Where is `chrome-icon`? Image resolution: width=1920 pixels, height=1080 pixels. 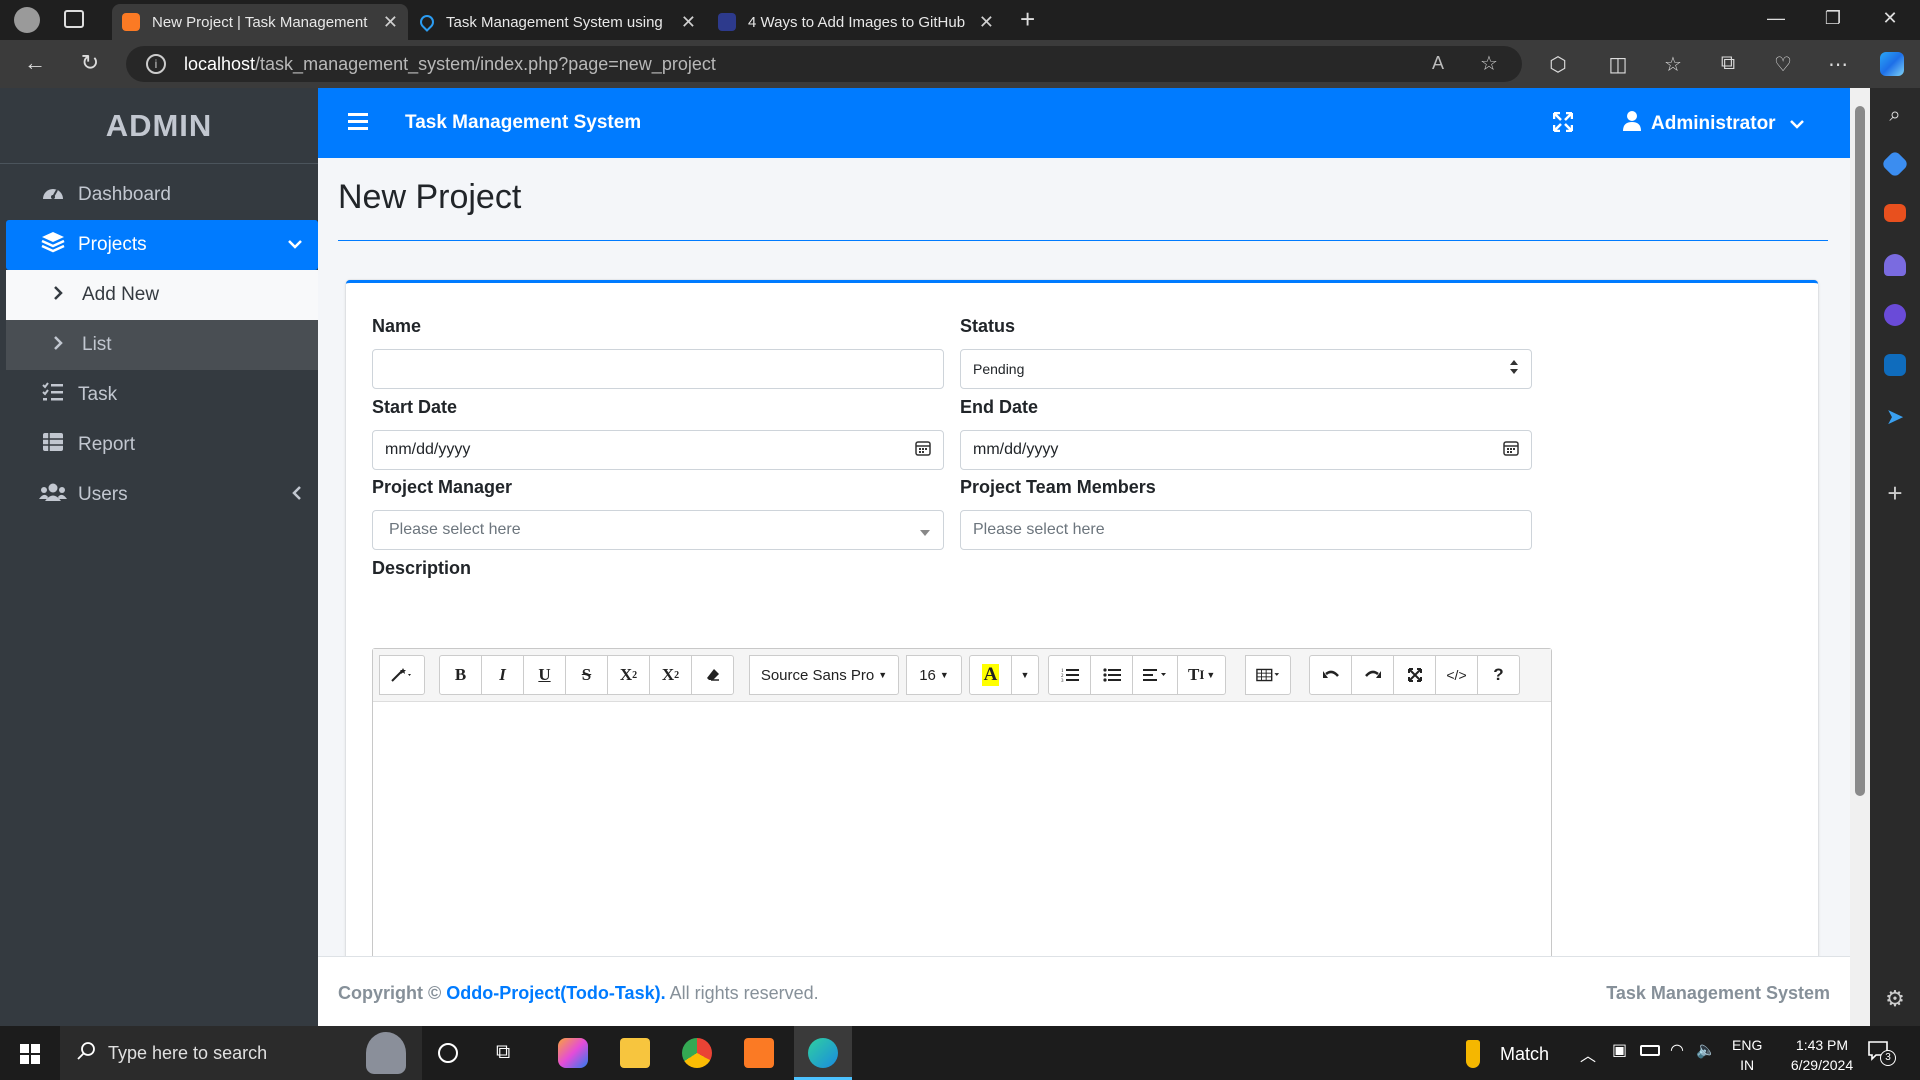
chrome-icon is located at coordinates (697, 1053).